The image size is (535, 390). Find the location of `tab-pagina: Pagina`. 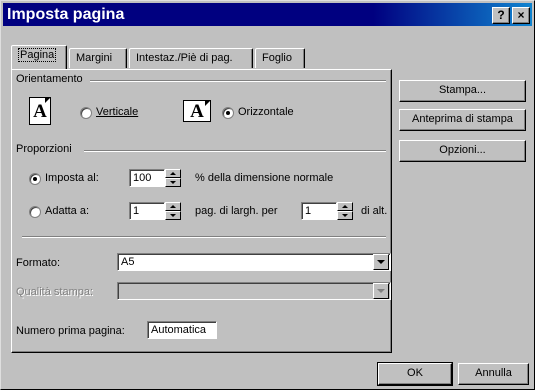

tab-pagina: Pagina is located at coordinates (39, 57).